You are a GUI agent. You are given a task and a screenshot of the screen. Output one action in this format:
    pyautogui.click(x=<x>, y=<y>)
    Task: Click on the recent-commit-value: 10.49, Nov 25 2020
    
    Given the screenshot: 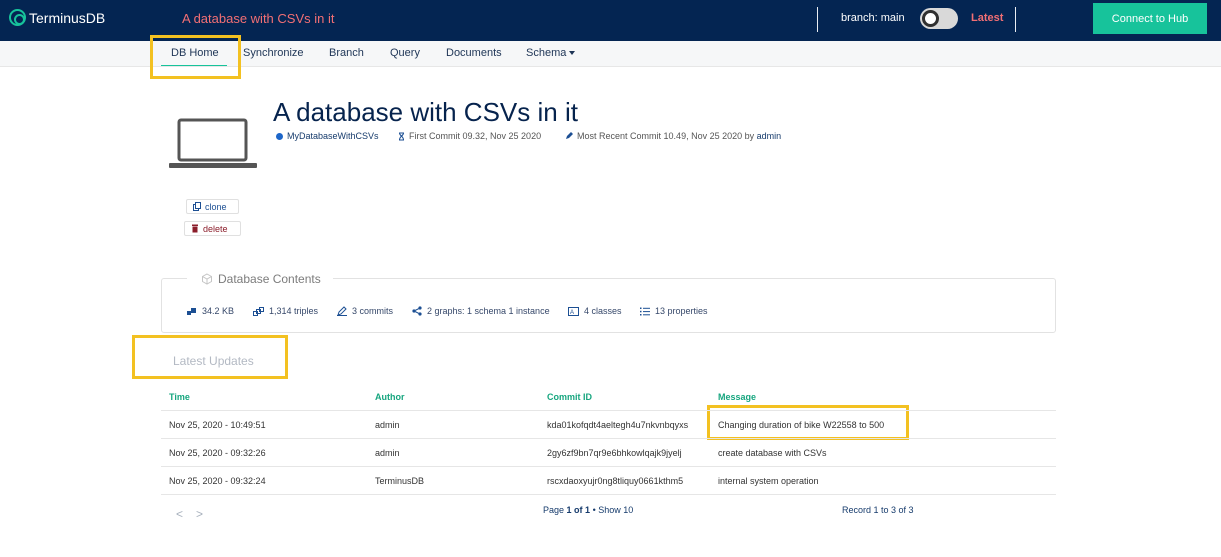 What is the action you would take?
    pyautogui.click(x=703, y=136)
    